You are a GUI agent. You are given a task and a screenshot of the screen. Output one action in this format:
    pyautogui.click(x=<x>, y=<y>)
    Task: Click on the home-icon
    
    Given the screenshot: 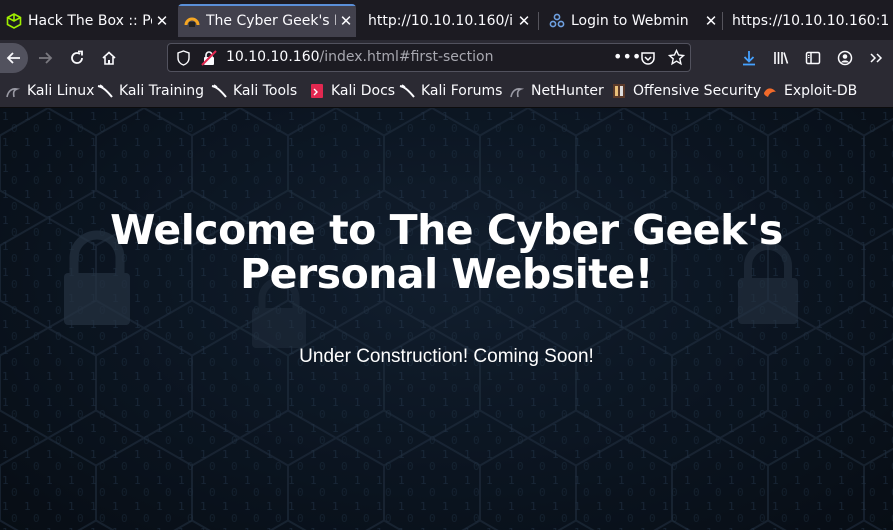 What is the action you would take?
    pyautogui.click(x=109, y=58)
    